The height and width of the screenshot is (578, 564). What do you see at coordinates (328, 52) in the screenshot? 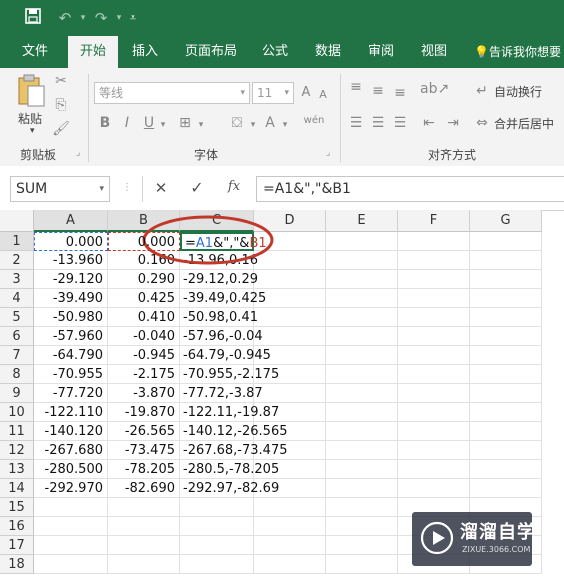
I see `tab-data: 数据` at bounding box center [328, 52].